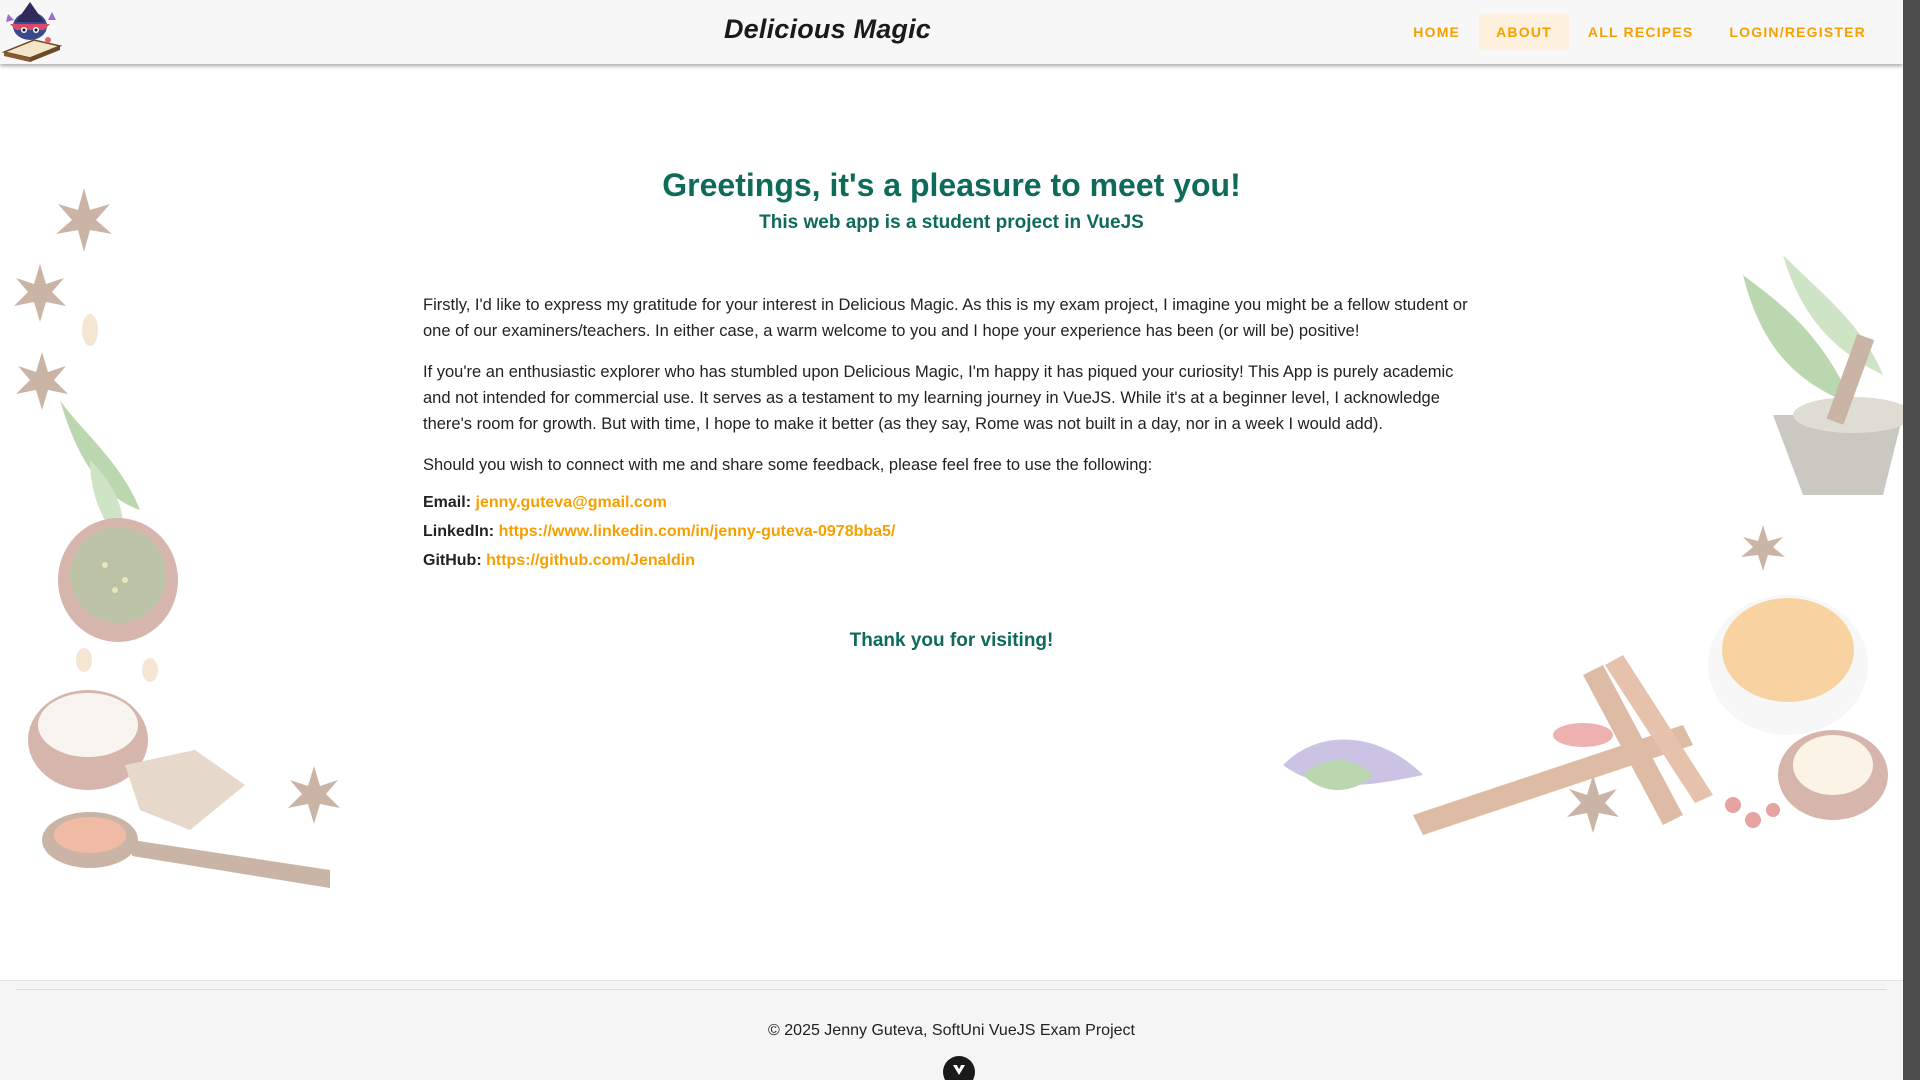 The width and height of the screenshot is (1920, 1080). I want to click on main-navigation: HOME ABOUT ALL RECIPES LOGIN/REGISTER, so click(1639, 32).